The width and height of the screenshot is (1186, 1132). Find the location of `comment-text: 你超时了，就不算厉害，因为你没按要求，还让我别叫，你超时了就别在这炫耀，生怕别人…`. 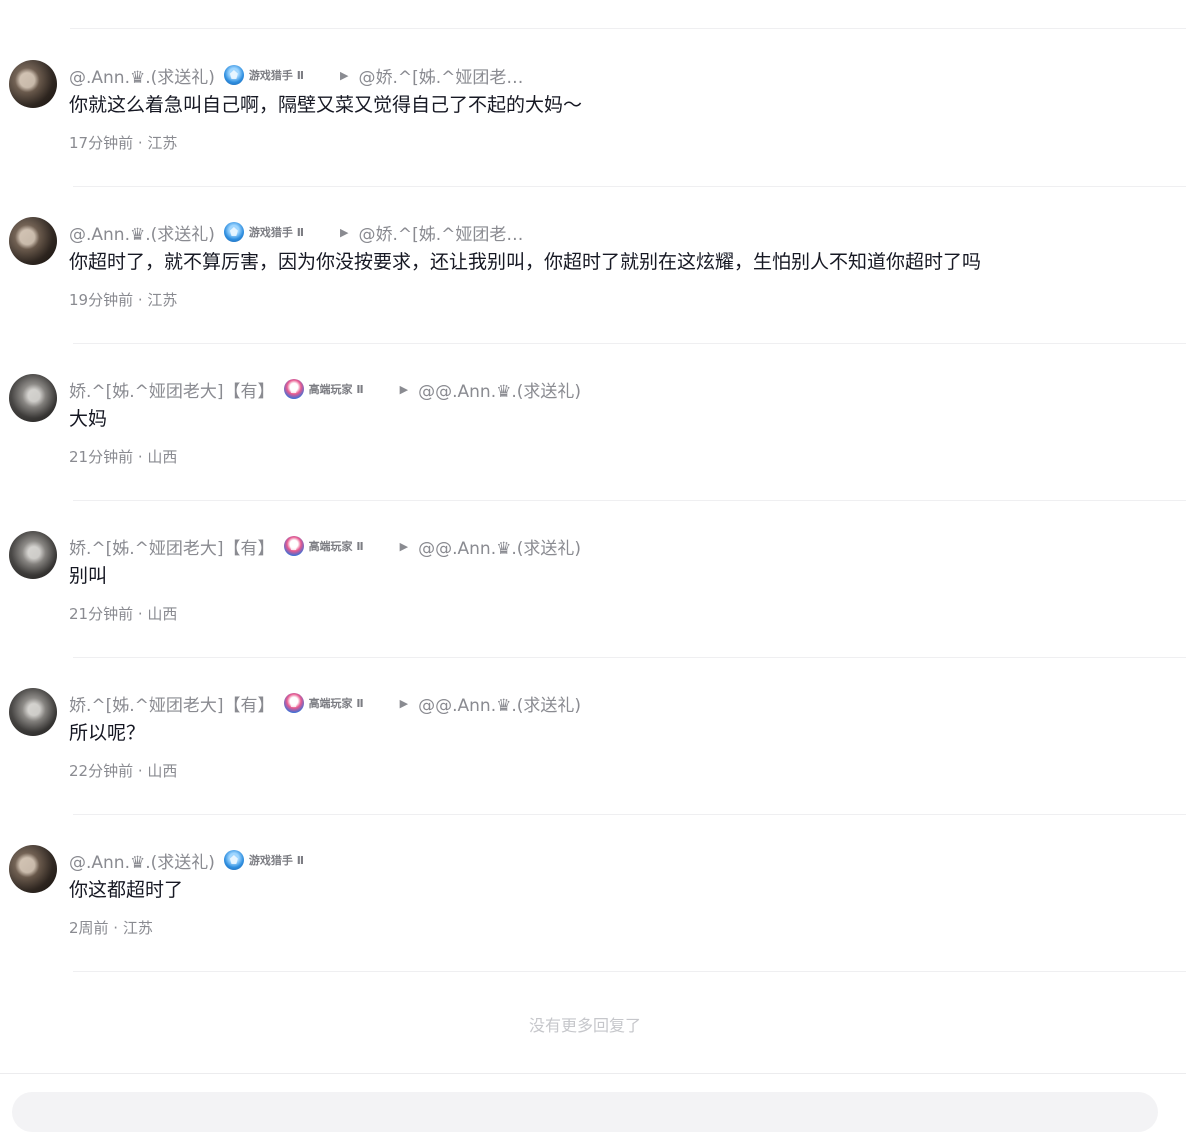

comment-text: 你超时了，就不算厉害，因为你没按要求，还让我别叫，你超时了就别在这炫耀，生怕别人… is located at coordinates (525, 262).